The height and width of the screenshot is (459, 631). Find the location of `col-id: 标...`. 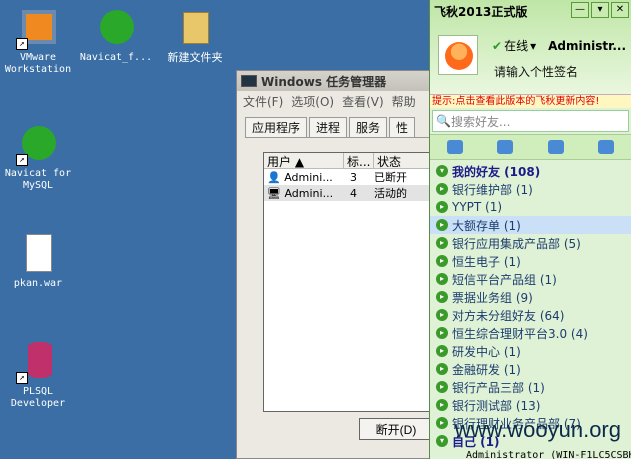

col-id: 标... is located at coordinates (359, 161).